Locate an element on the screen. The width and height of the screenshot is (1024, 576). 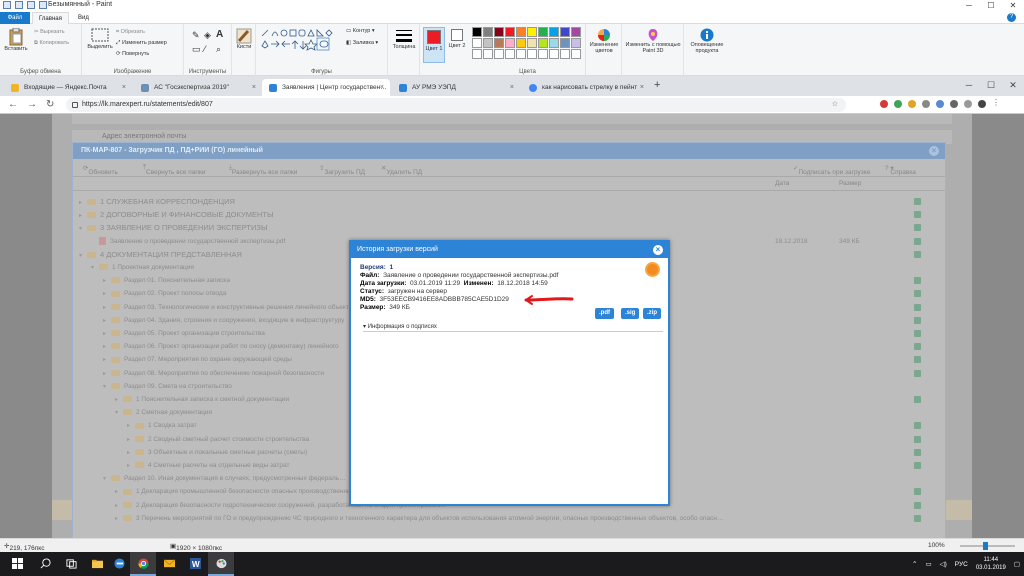
signature-info-section: ▾ Информация о подписях is located at coordinates (513, 327).